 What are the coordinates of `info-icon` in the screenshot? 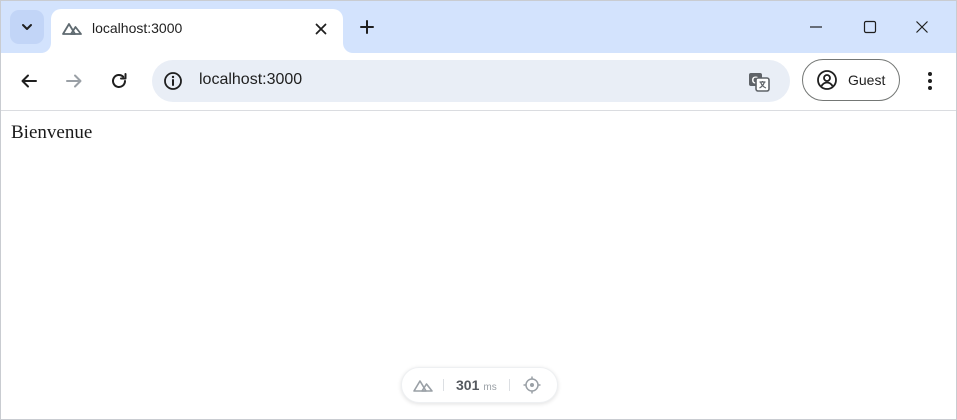 It's located at (173, 81).